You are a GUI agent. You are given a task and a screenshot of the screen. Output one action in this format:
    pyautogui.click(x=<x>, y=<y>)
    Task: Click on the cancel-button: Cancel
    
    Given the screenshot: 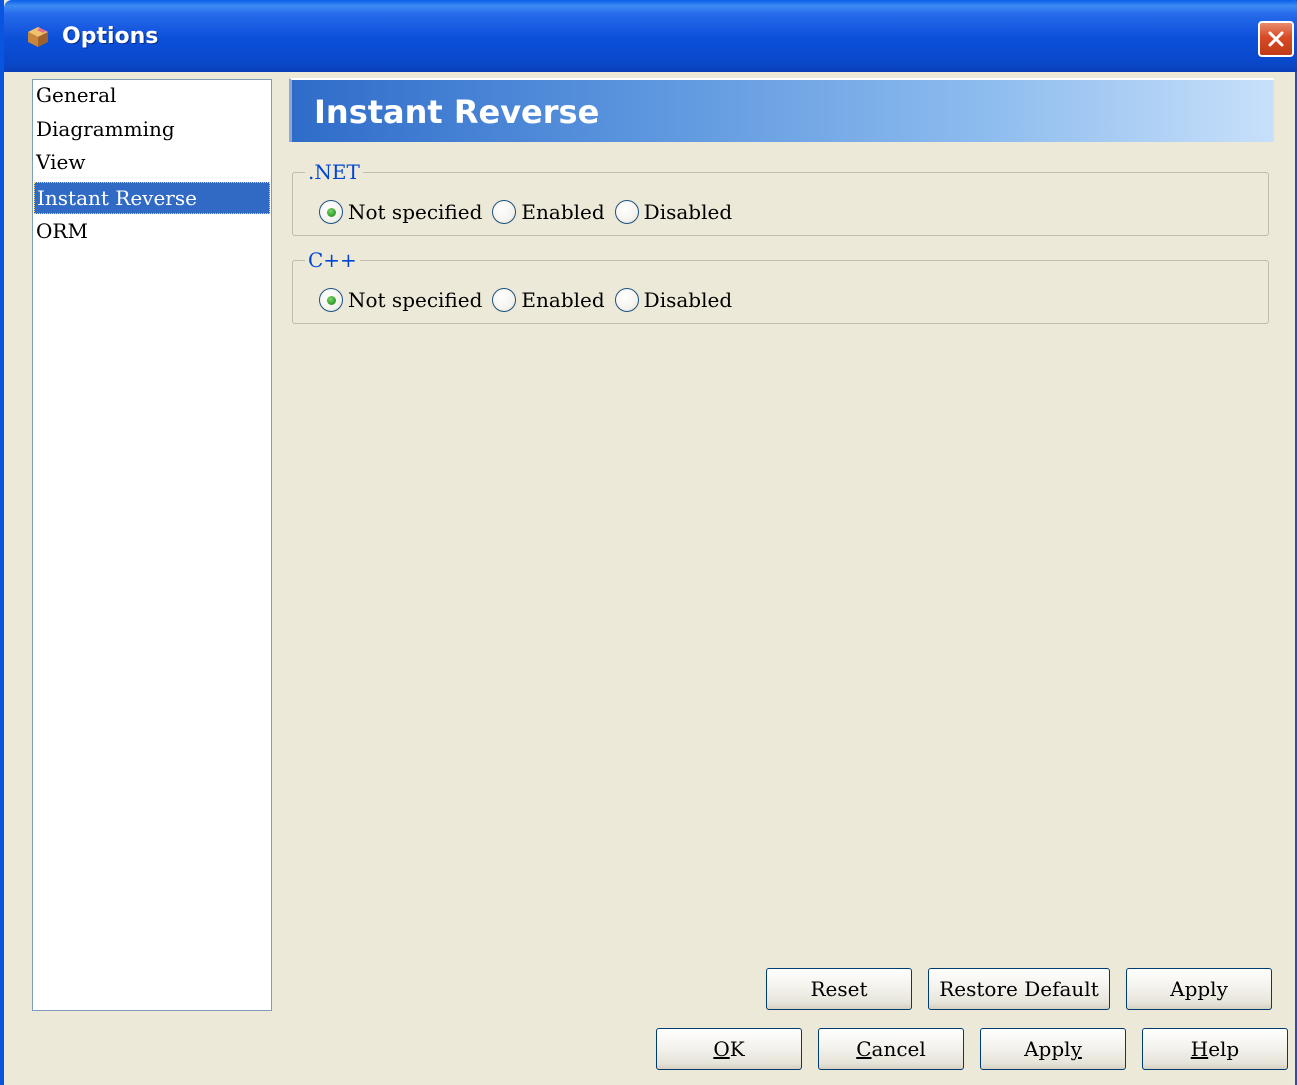 What is the action you would take?
    pyautogui.click(x=891, y=1049)
    